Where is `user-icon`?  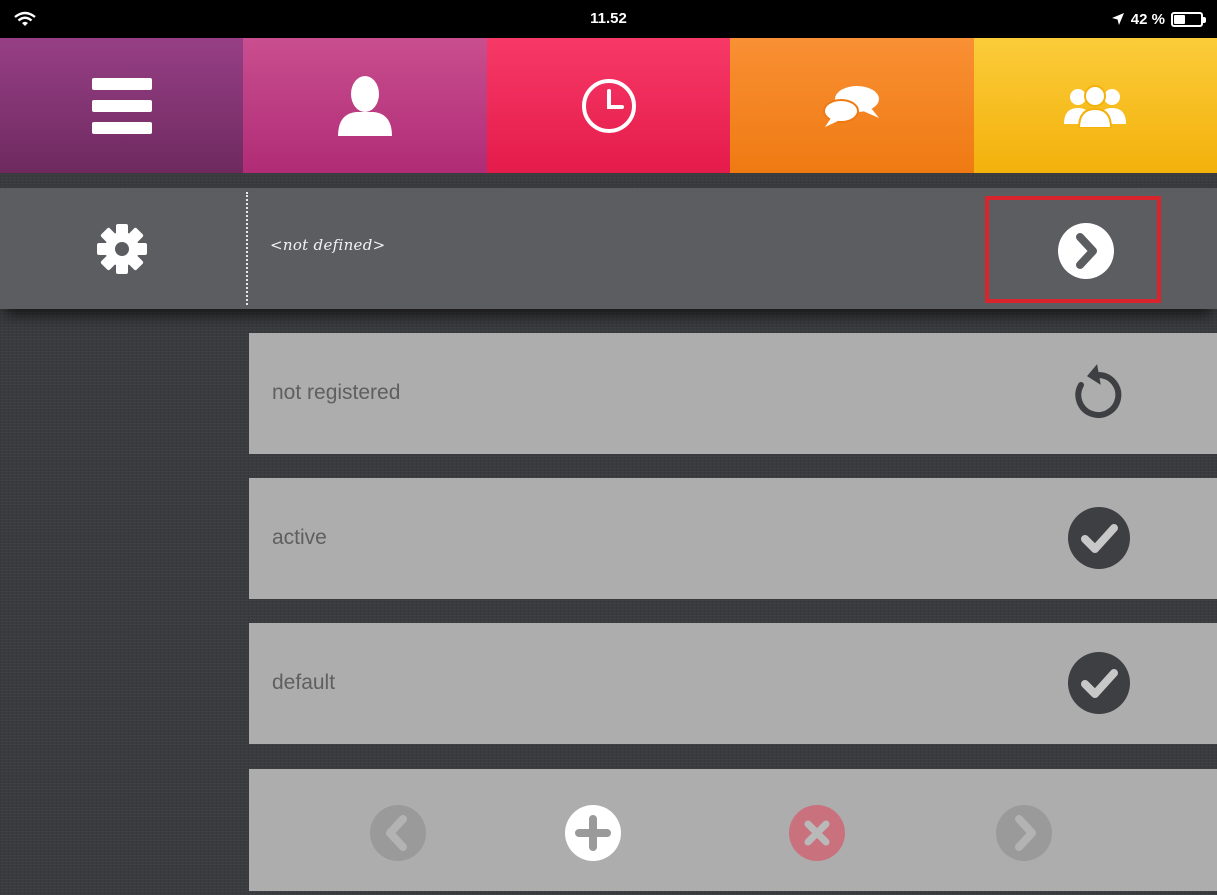
user-icon is located at coordinates (365, 105).